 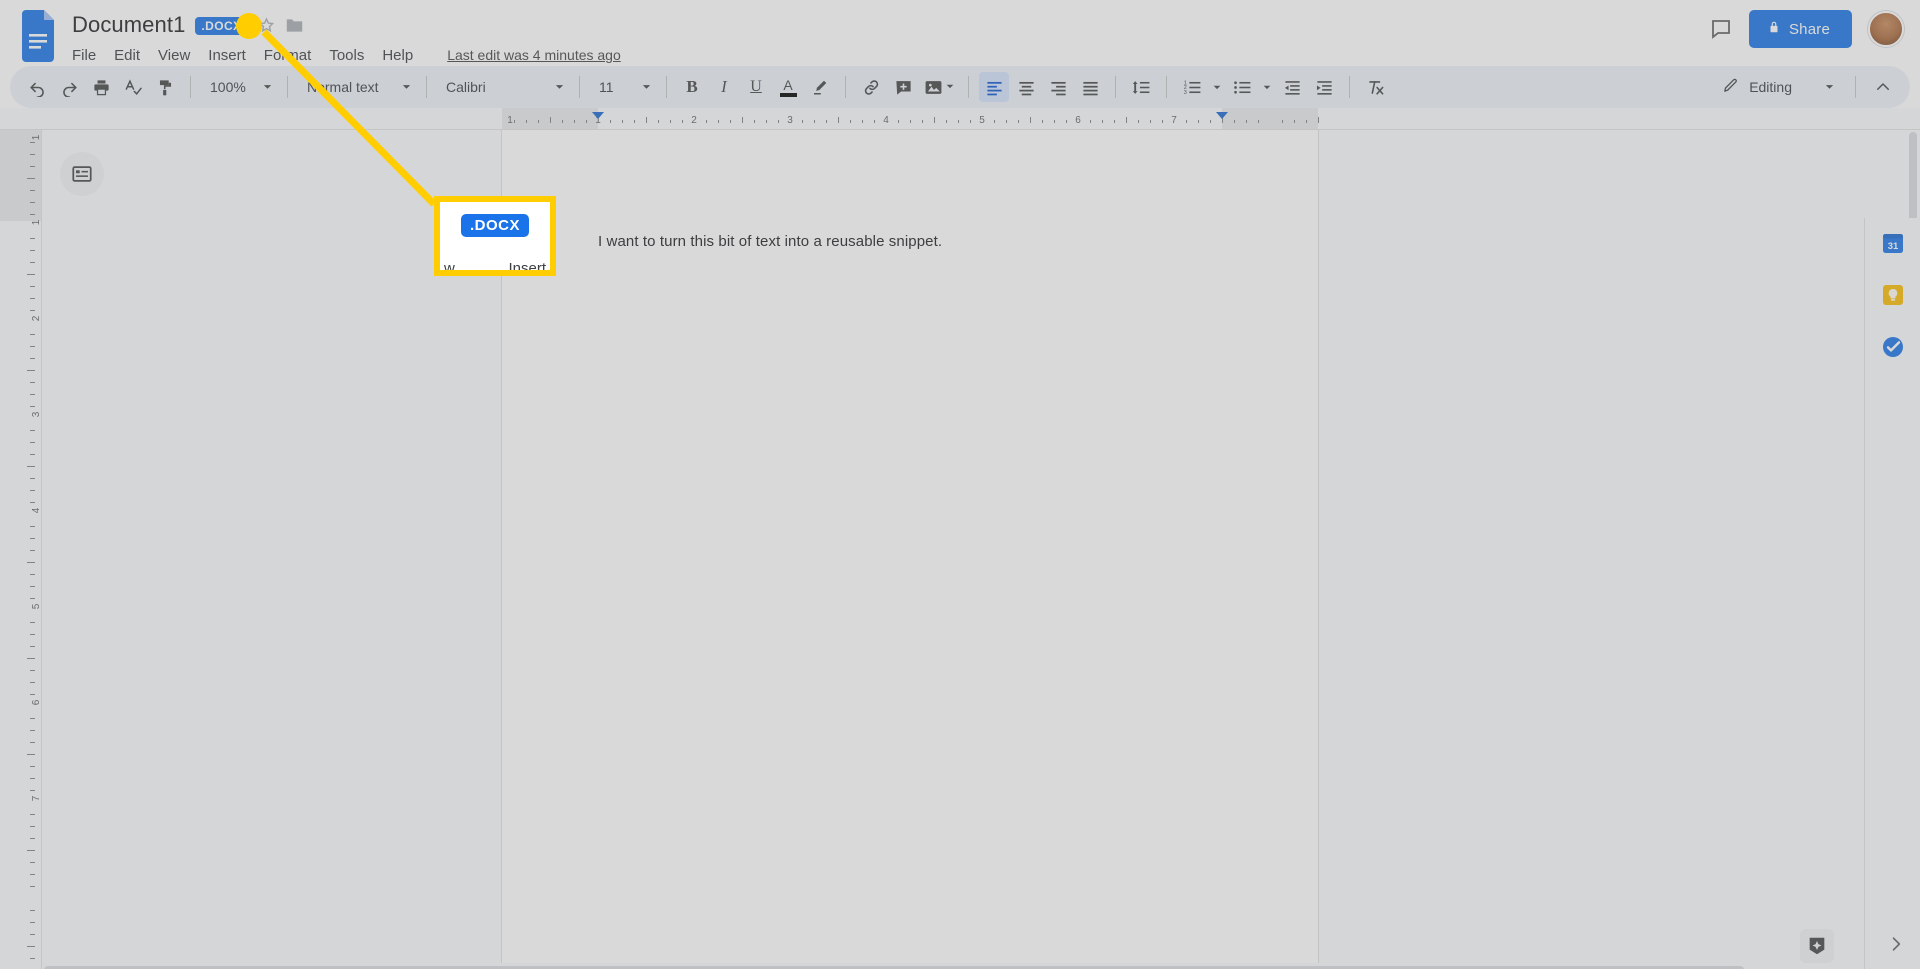 What do you see at coordinates (227, 55) in the screenshot?
I see `menu-item-insert: Insert` at bounding box center [227, 55].